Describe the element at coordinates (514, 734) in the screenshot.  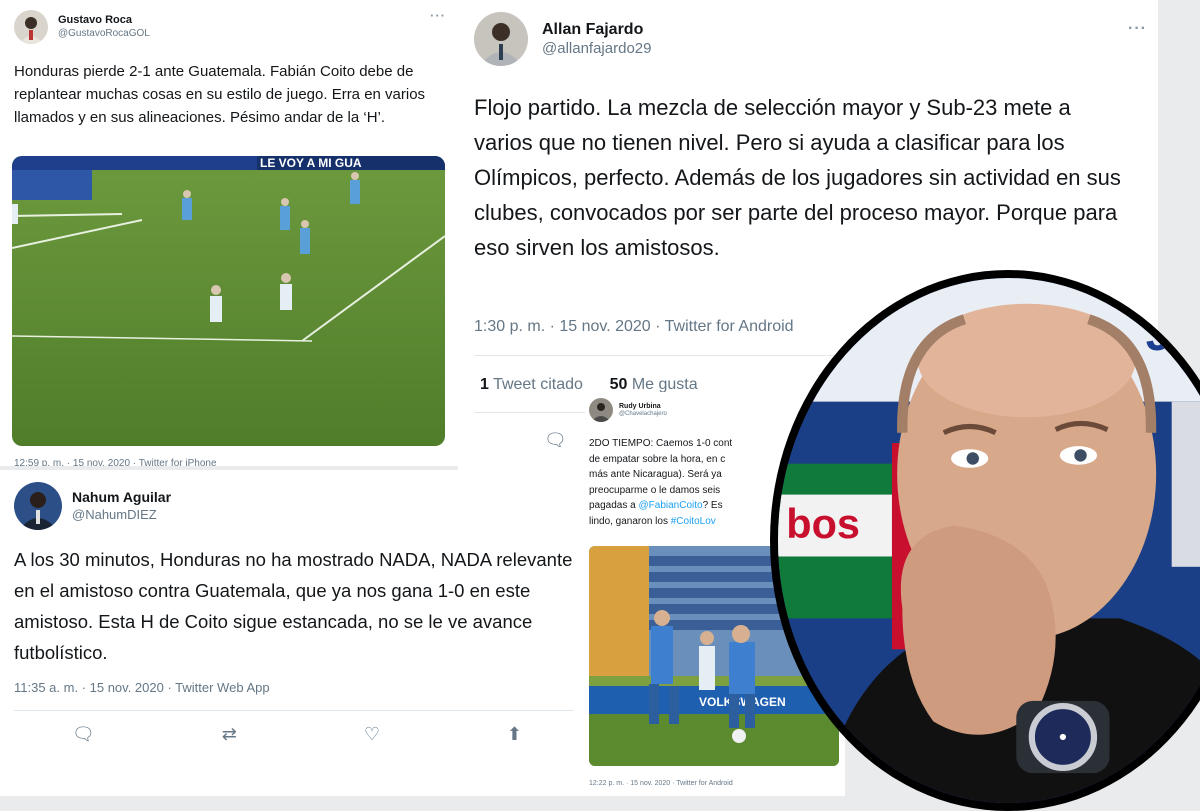
I see `share-icon: ⬆︎` at that location.